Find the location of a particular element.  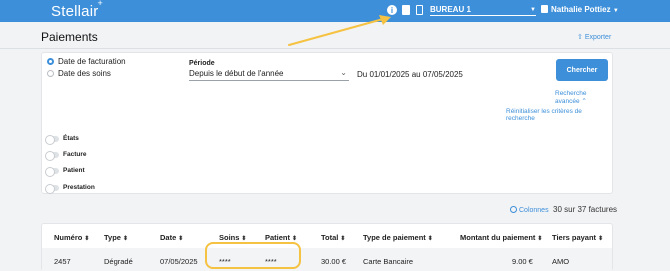

radio-billing-date: Date de facturation is located at coordinates (86, 61).